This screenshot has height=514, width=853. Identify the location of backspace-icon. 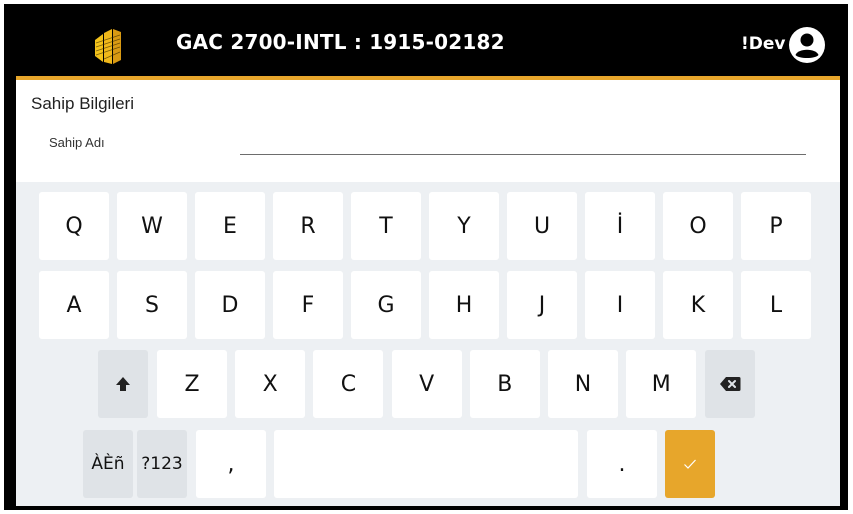
(730, 384).